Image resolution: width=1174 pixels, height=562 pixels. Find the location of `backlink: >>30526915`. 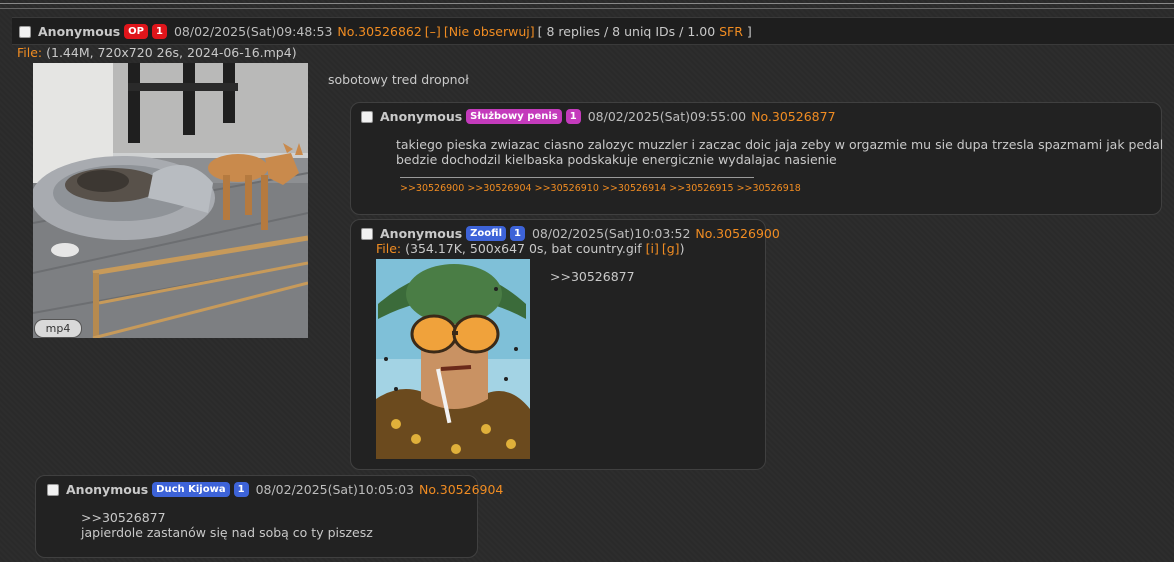

backlink: >>30526915 is located at coordinates (701, 188).